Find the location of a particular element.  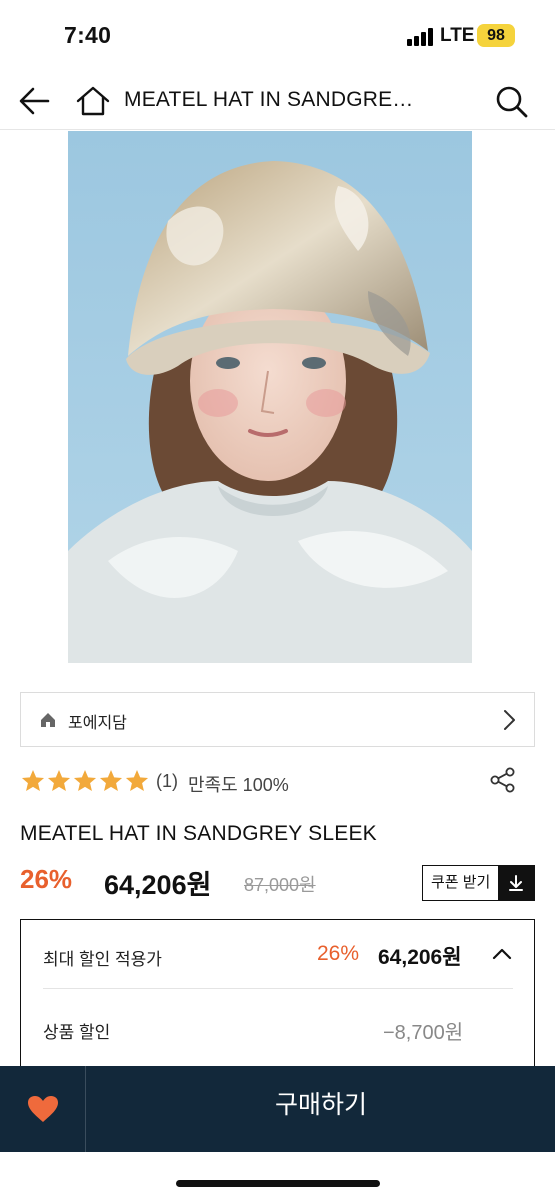

coupon-download-button: 쿠폰 받기 is located at coordinates (478, 883).